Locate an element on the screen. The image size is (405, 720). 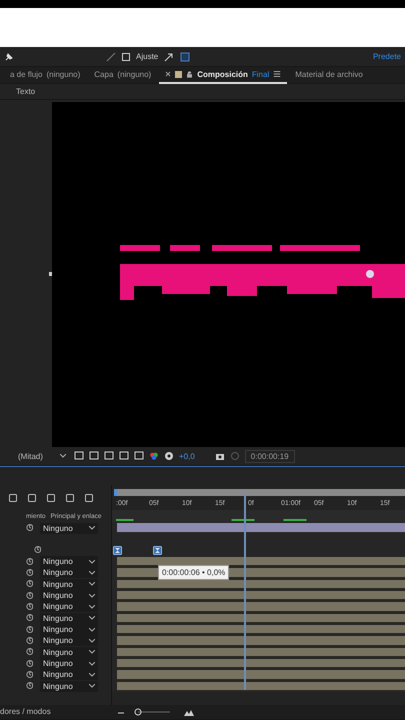
panel-tab: Material de archivo is located at coordinates (329, 75).